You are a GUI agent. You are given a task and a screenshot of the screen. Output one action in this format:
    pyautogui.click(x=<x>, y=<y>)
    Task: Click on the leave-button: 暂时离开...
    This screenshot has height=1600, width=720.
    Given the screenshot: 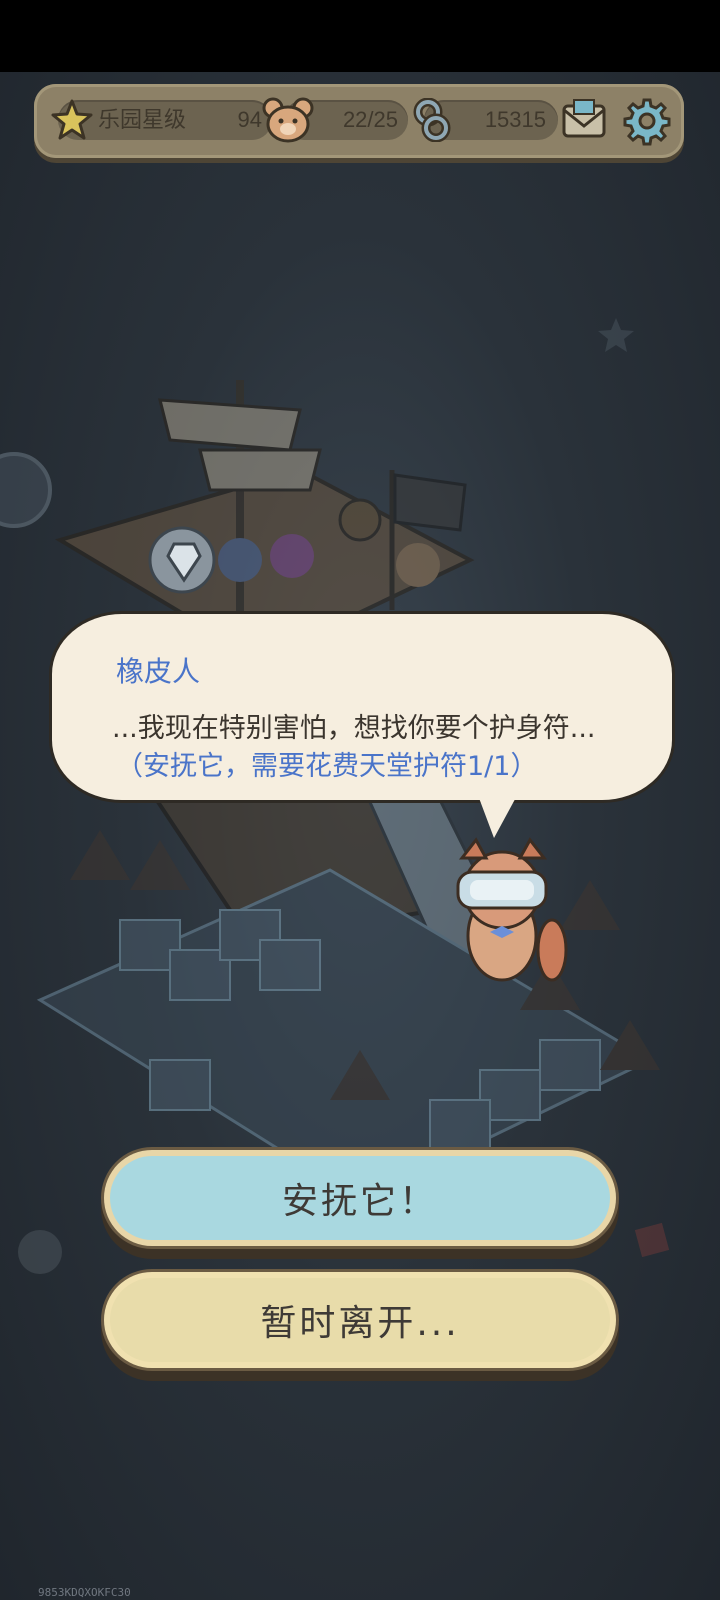 What is the action you would take?
    pyautogui.click(x=360, y=1320)
    